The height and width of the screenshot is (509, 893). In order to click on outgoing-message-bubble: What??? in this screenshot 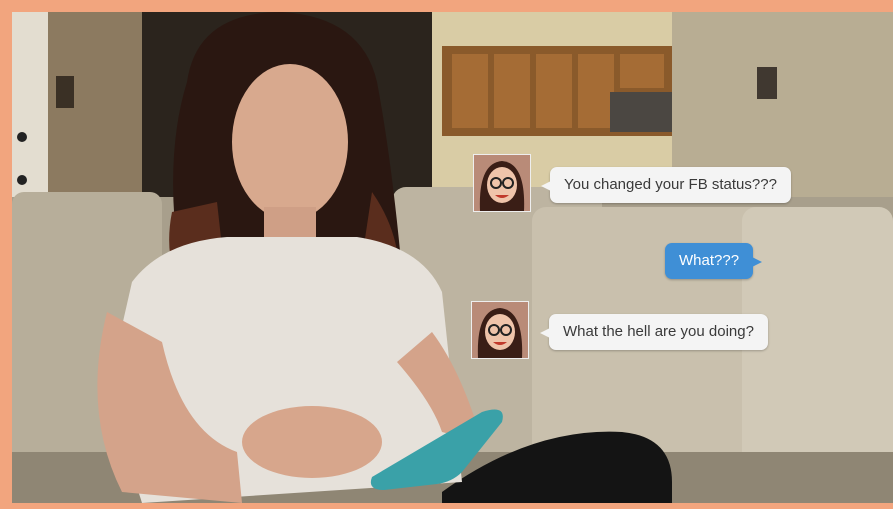, I will do `click(714, 261)`.